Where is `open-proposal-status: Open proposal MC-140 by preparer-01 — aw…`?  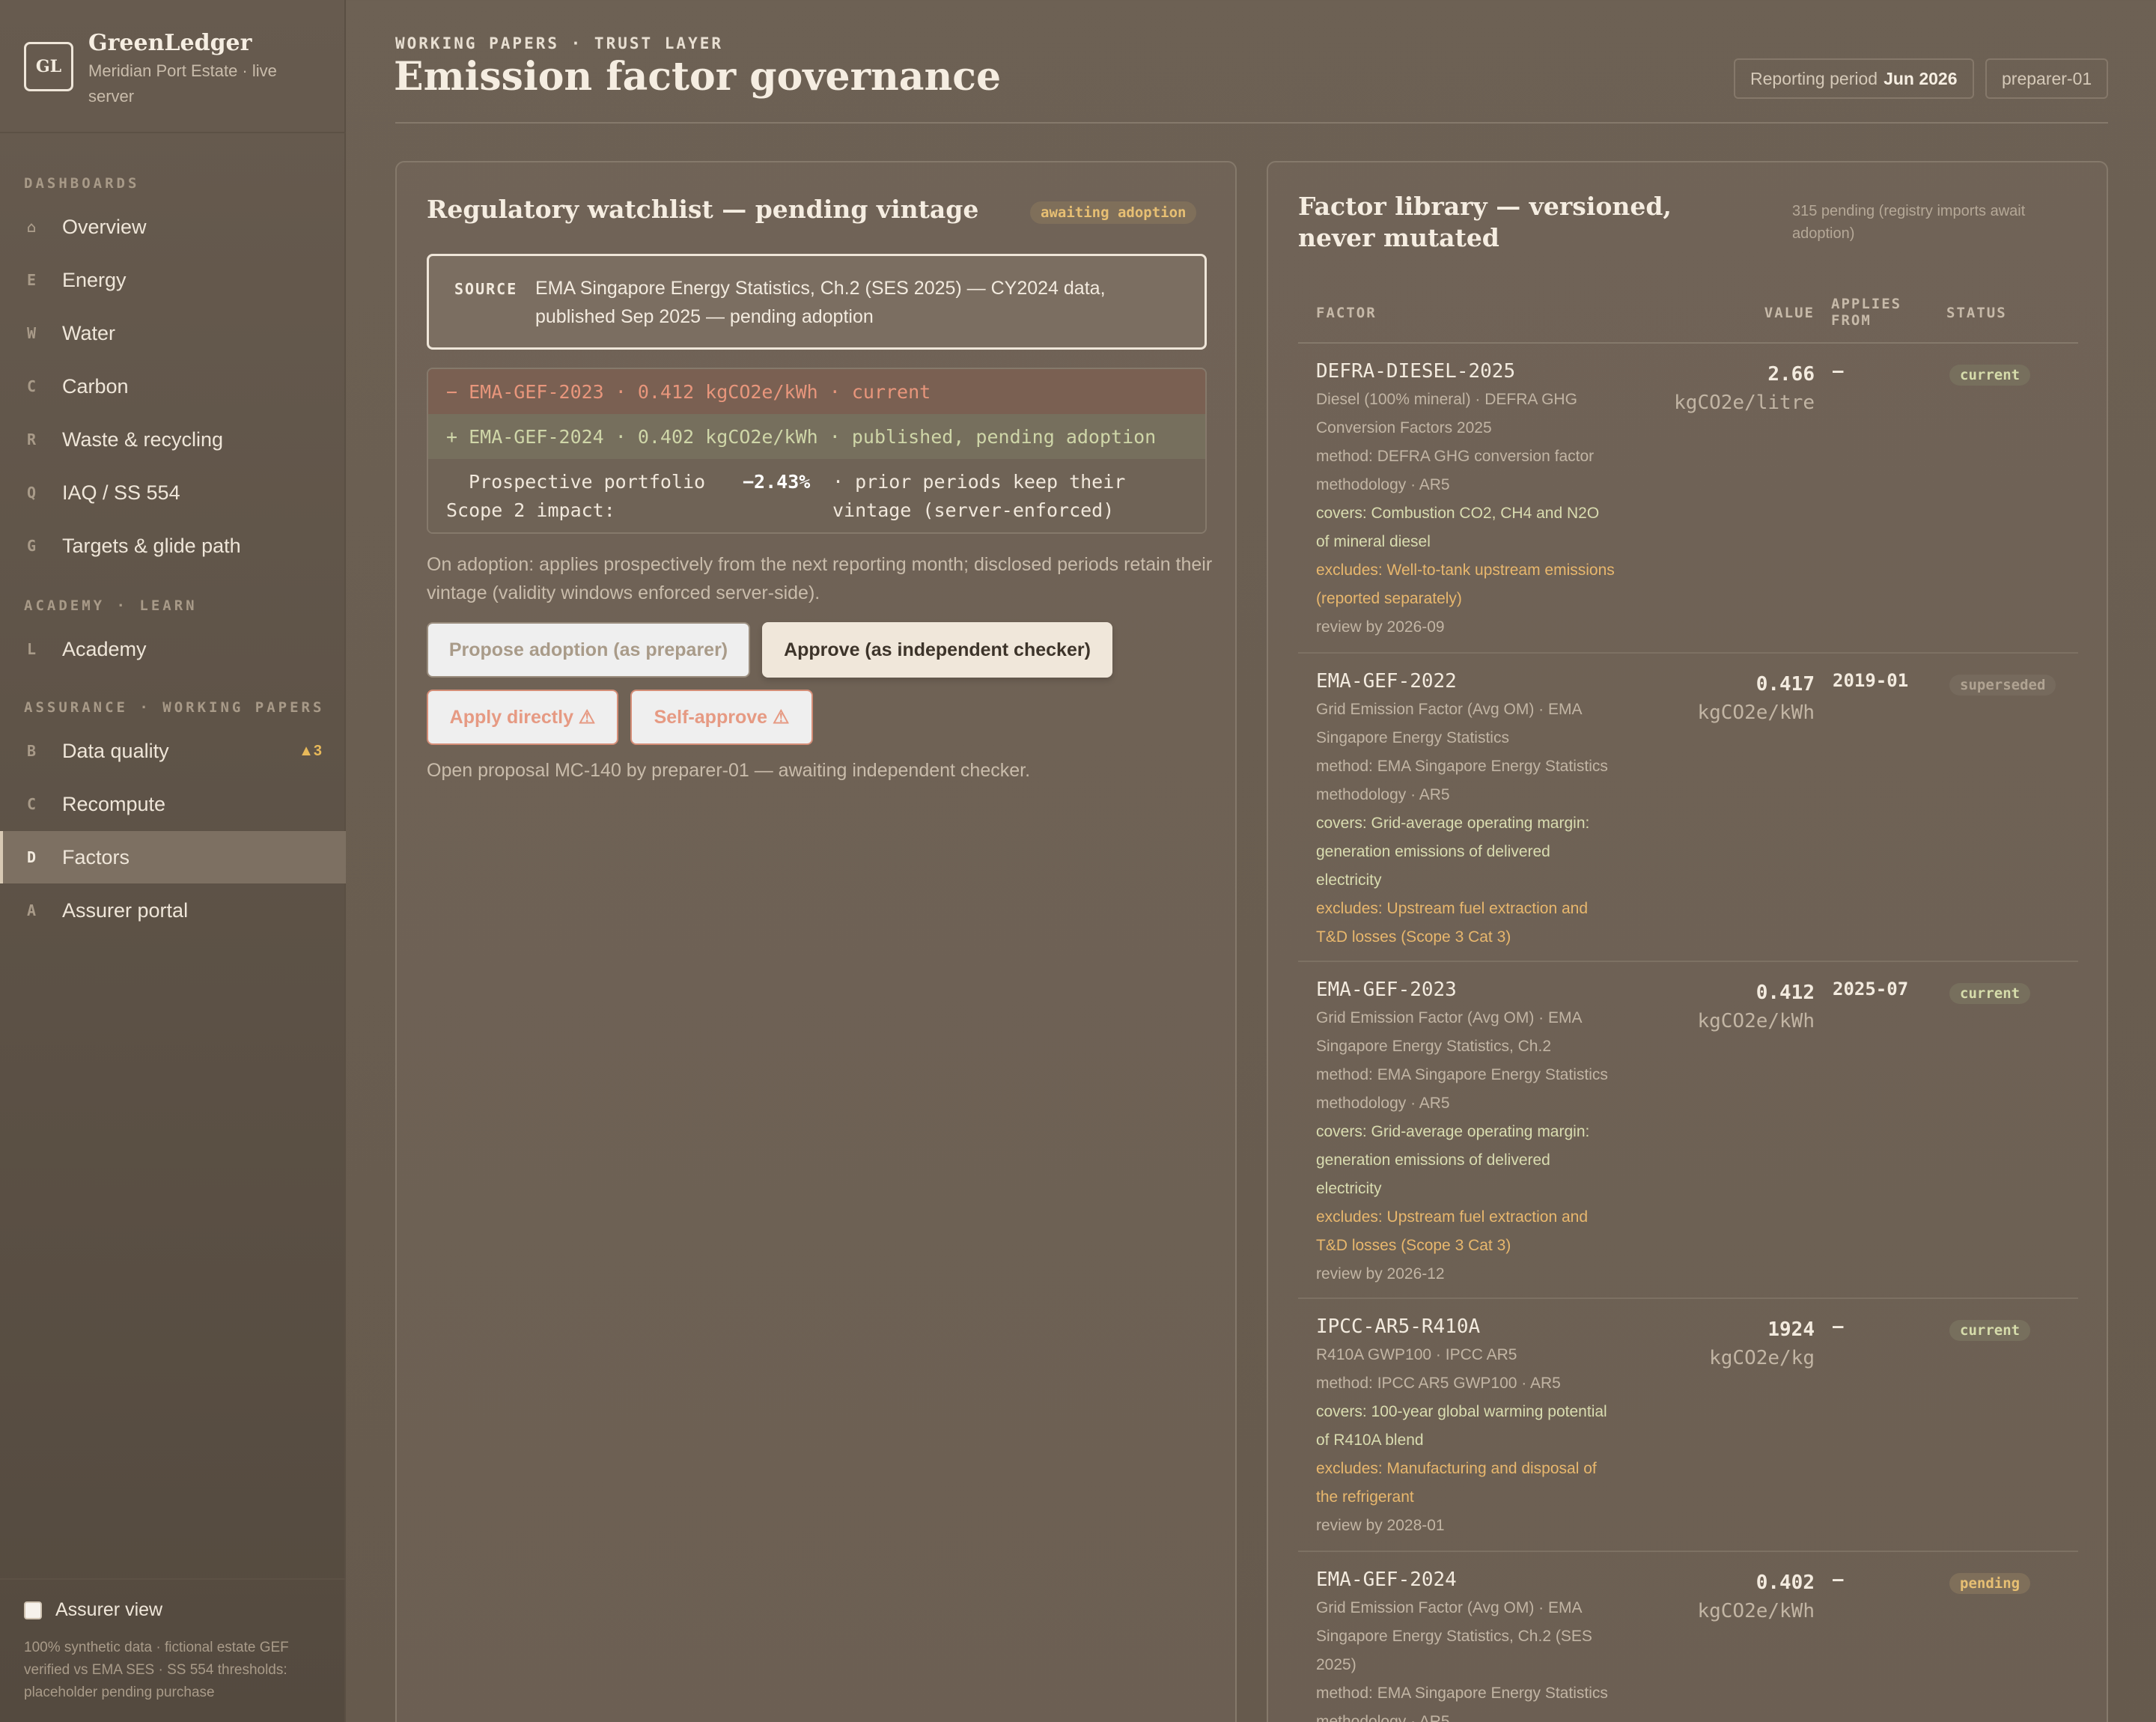
open-proposal-status: Open proposal MC-140 by preparer-01 — aw… is located at coordinates (729, 770).